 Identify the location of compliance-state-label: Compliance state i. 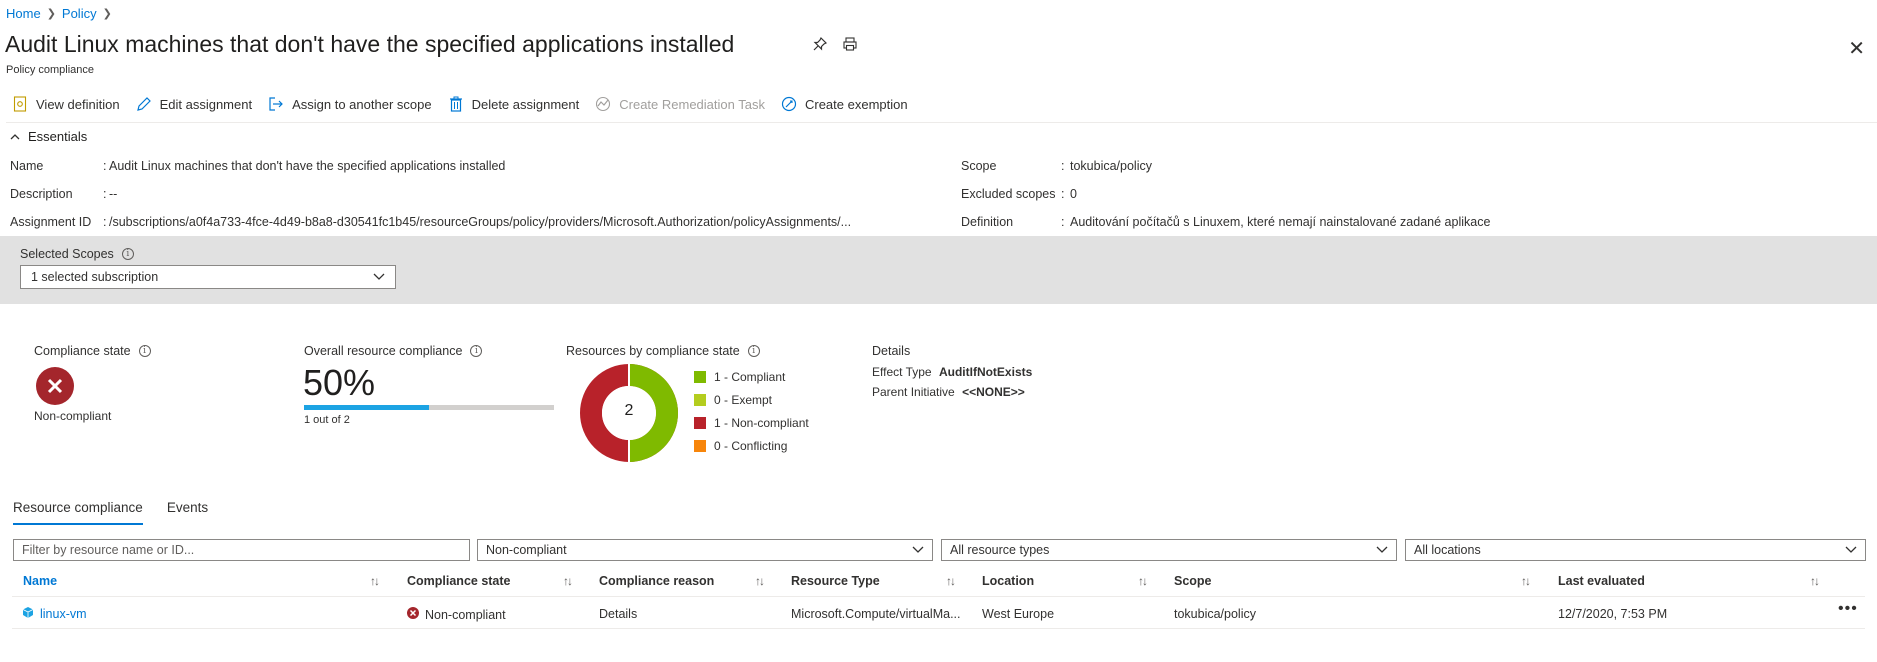
(92, 351).